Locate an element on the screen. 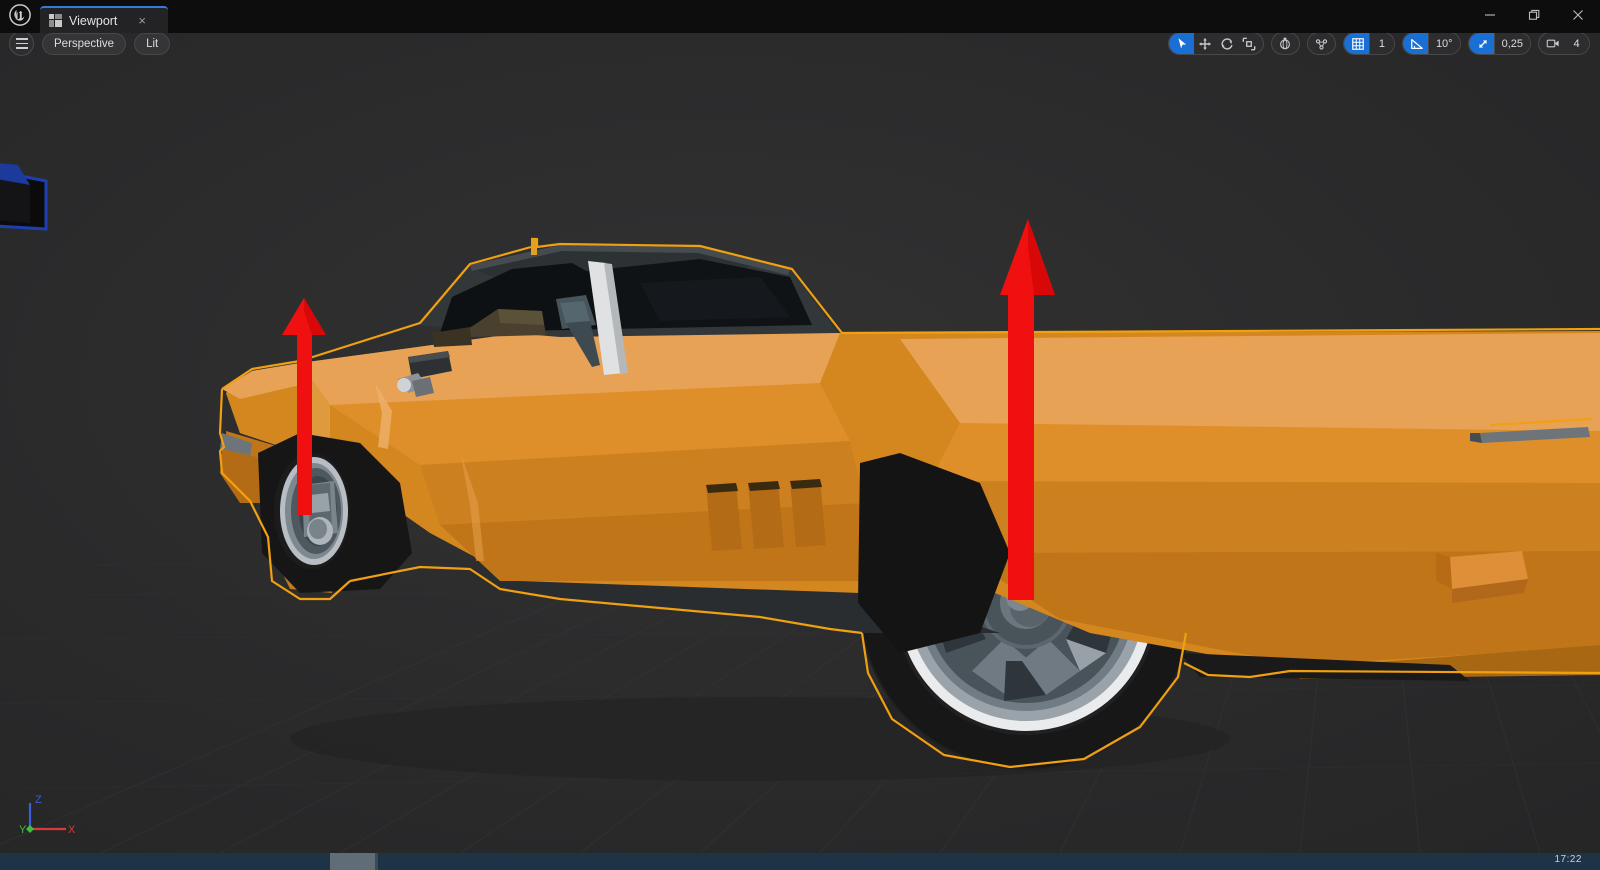 This screenshot has width=1600, height=870. view-mode-button: Perspective is located at coordinates (84, 44).